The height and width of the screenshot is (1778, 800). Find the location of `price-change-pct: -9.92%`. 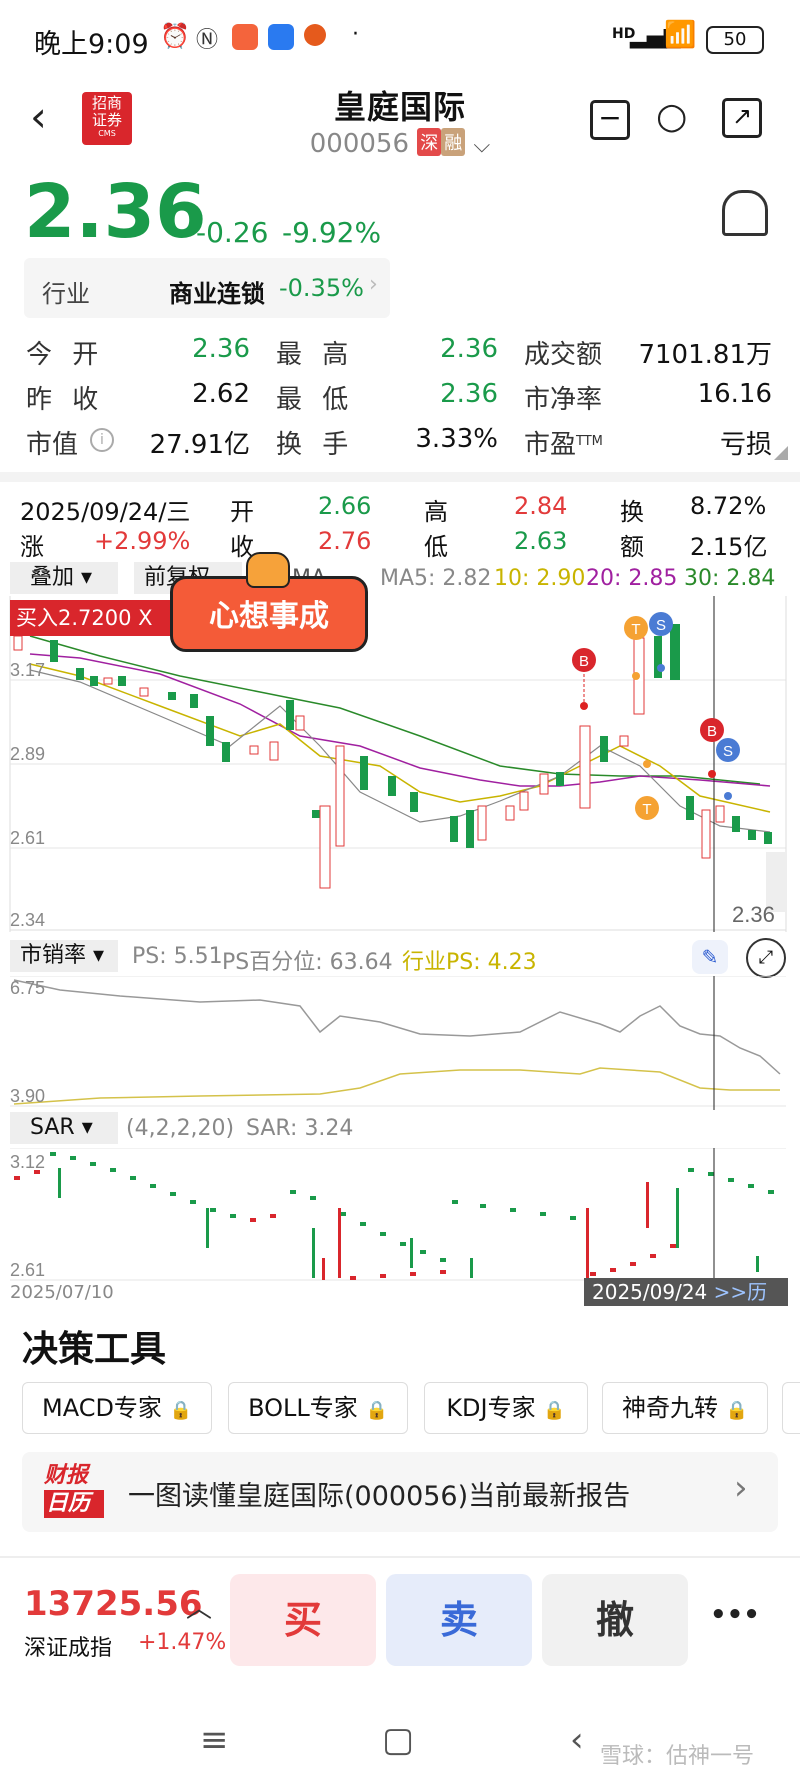

price-change-pct: -9.92% is located at coordinates (332, 232).